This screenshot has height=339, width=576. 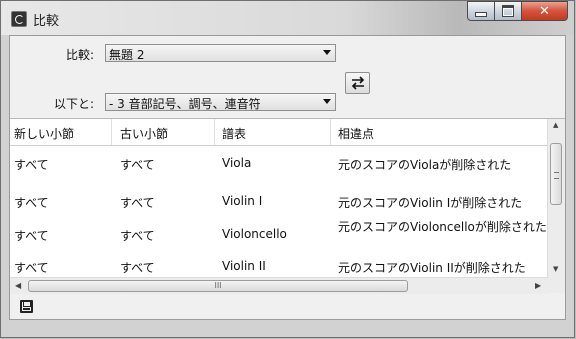 I want to click on grip-icon, so click(x=556, y=175).